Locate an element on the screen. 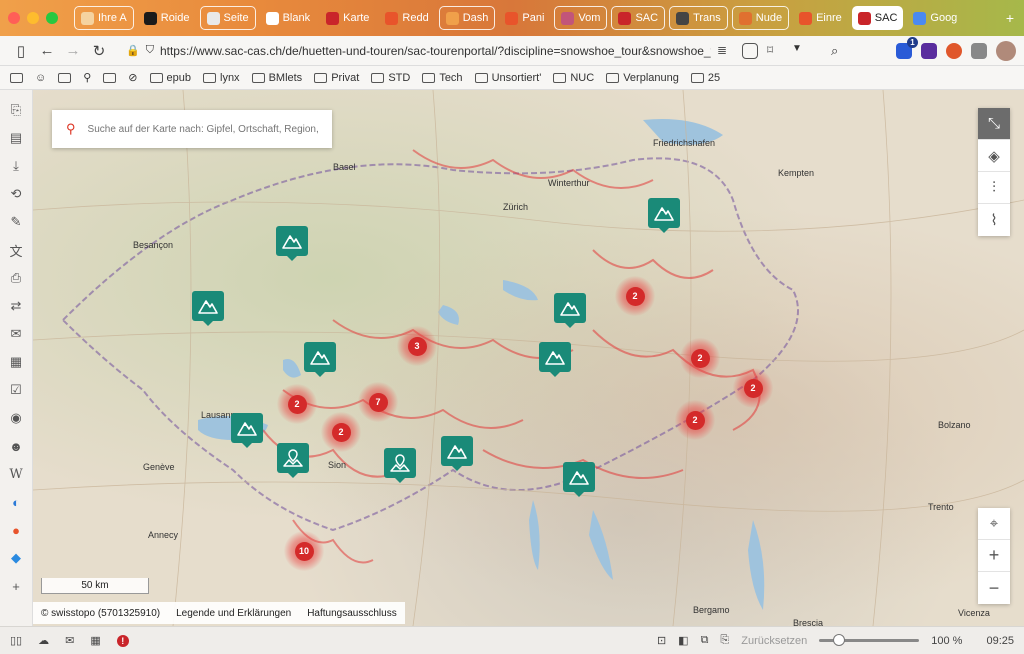 This screenshot has height=654, width=1024. alert-icon: ! is located at coordinates (122, 640).